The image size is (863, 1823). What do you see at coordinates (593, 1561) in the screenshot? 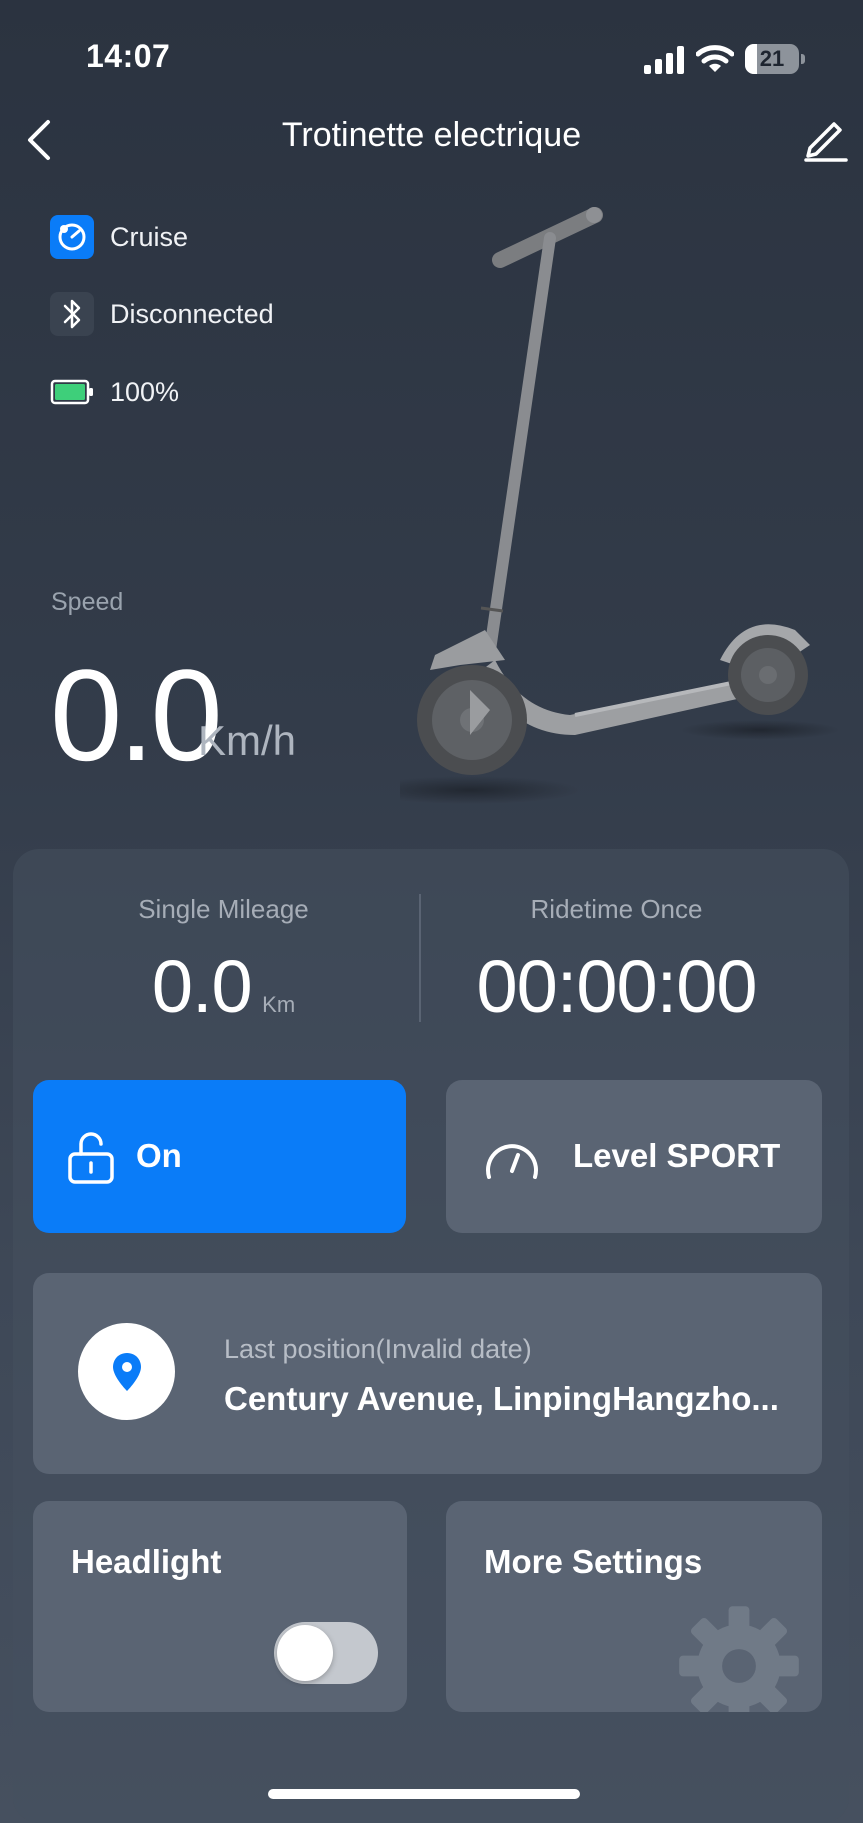
I see `more-settings-label: More Settings` at bounding box center [593, 1561].